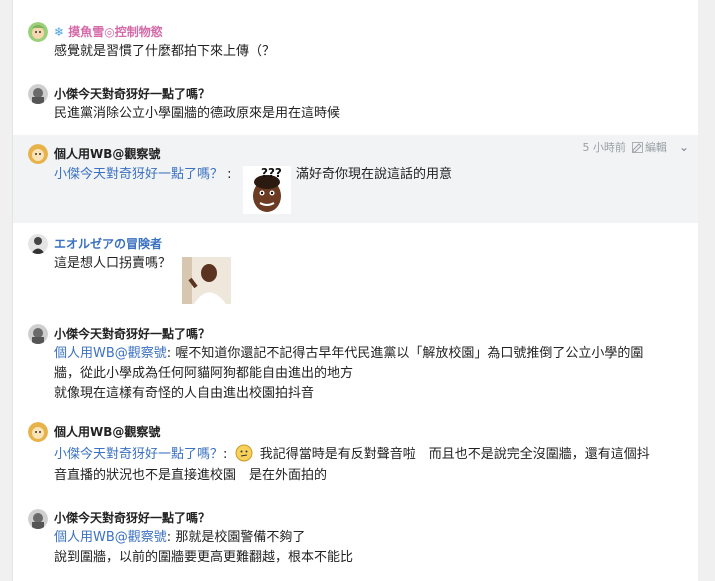 This screenshot has height=581, width=715. I want to click on message-text: 音直播的狀況也不是直接進校園 是在外面拍的, so click(191, 475).